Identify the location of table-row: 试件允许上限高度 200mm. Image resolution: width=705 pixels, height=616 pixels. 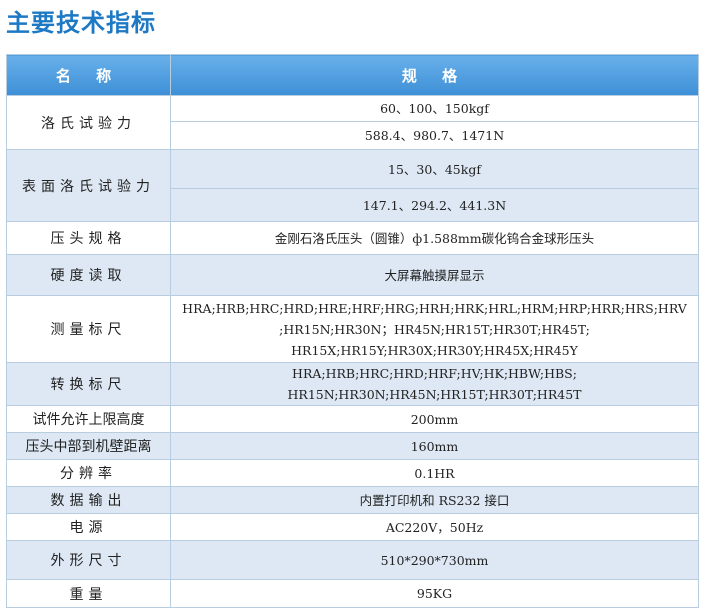
(352, 419).